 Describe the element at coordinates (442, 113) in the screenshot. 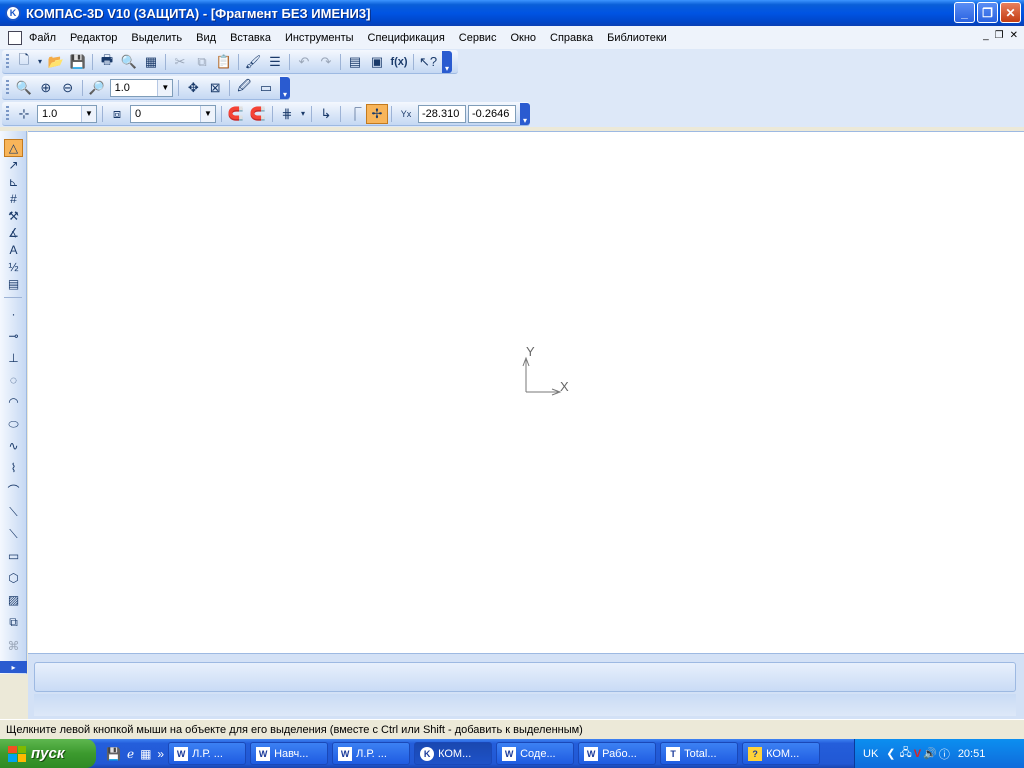

I see `coord-x-field: -28.310` at that location.